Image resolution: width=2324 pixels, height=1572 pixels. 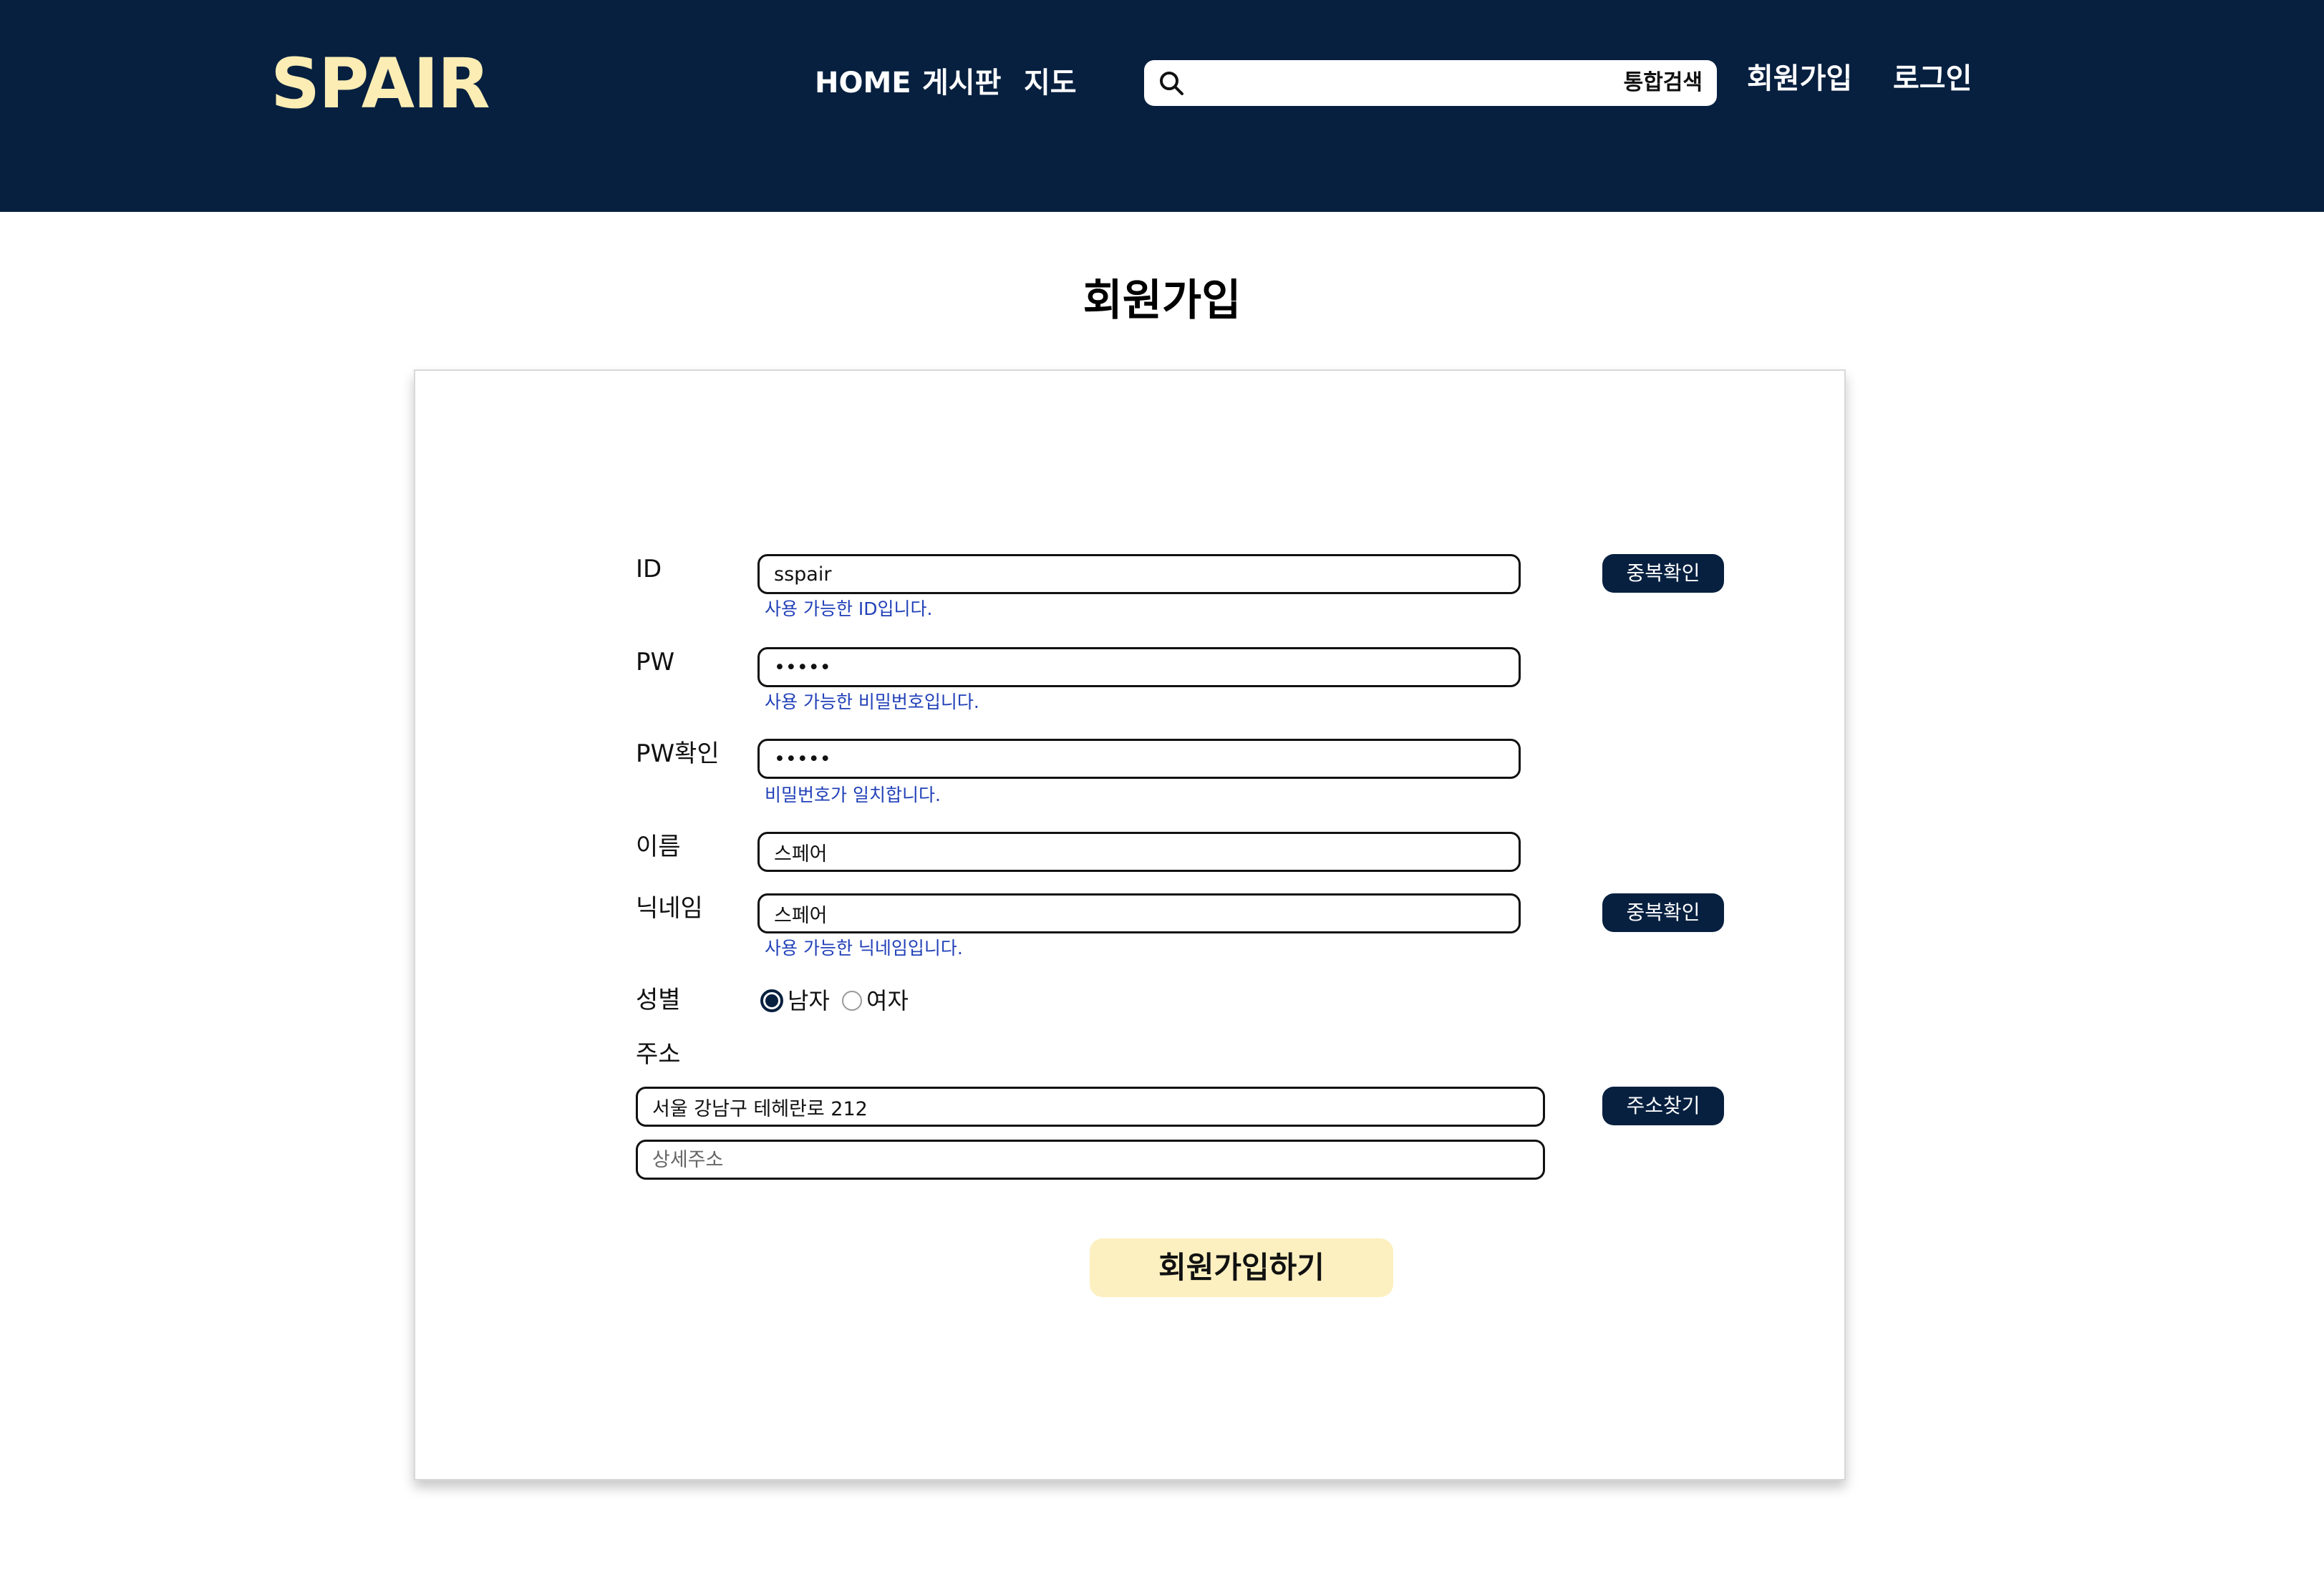 What do you see at coordinates (961, 83) in the screenshot?
I see `nav-board: 게시판` at bounding box center [961, 83].